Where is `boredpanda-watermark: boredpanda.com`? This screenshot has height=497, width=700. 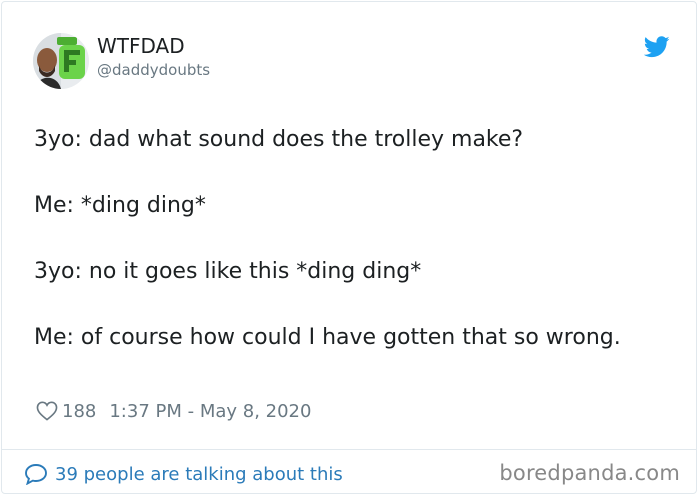 boredpanda-watermark: boredpanda.com is located at coordinates (589, 473).